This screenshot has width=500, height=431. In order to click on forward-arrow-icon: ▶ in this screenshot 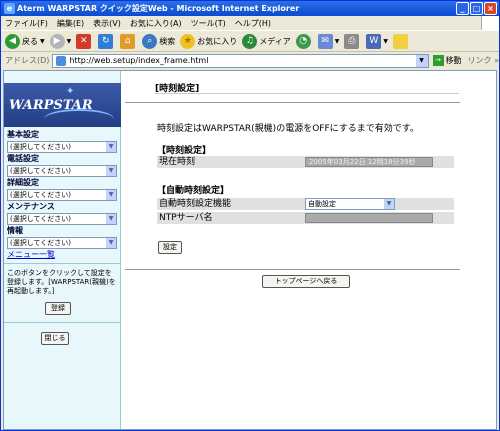, I will do `click(57, 41)`.